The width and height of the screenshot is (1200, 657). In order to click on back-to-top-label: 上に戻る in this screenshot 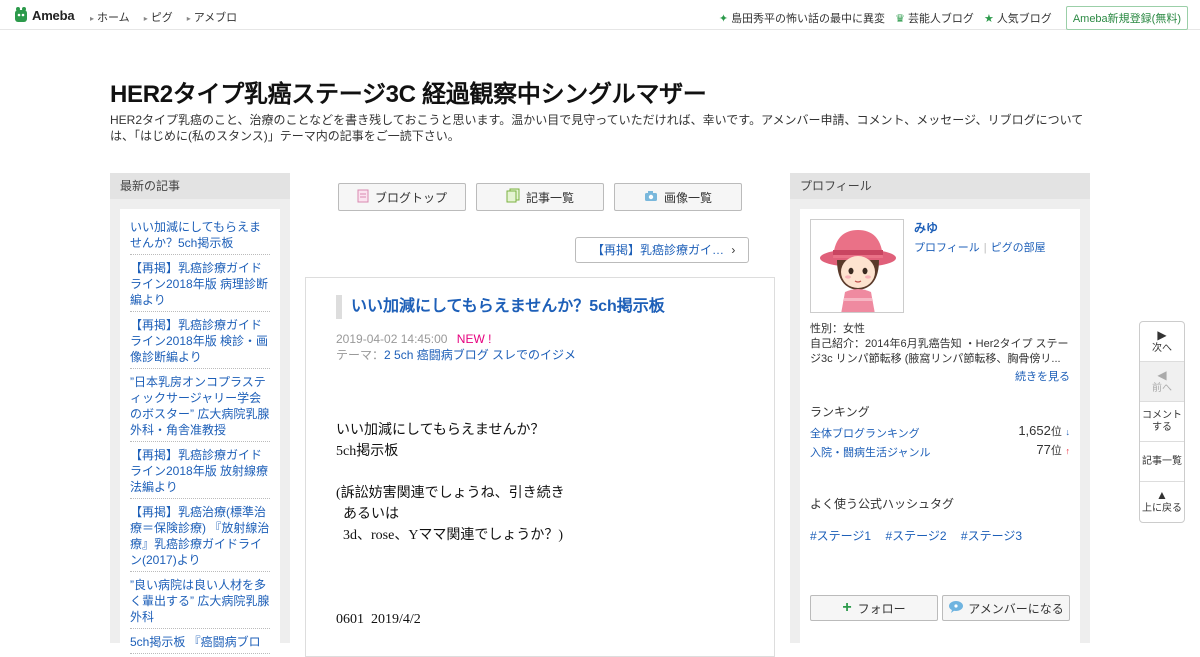, I will do `click(1162, 508)`.